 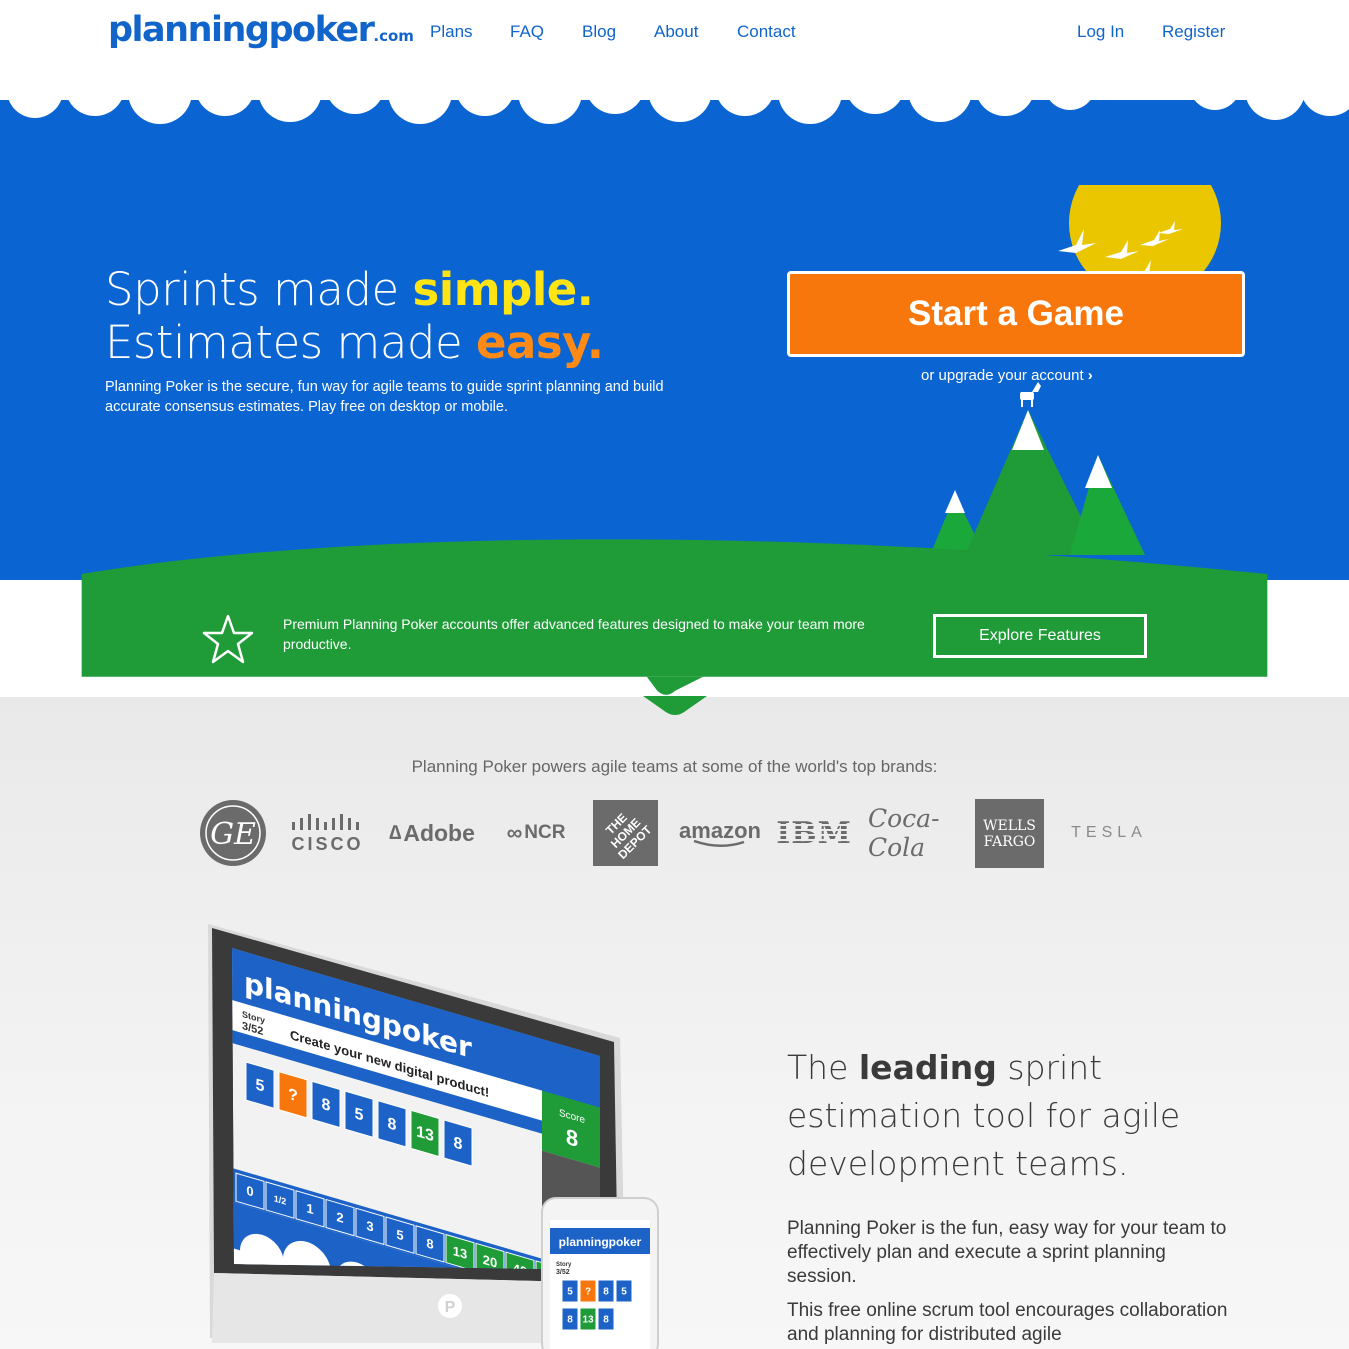 What do you see at coordinates (327, 843) in the screenshot?
I see `brand-cisco-text: CISCO` at bounding box center [327, 843].